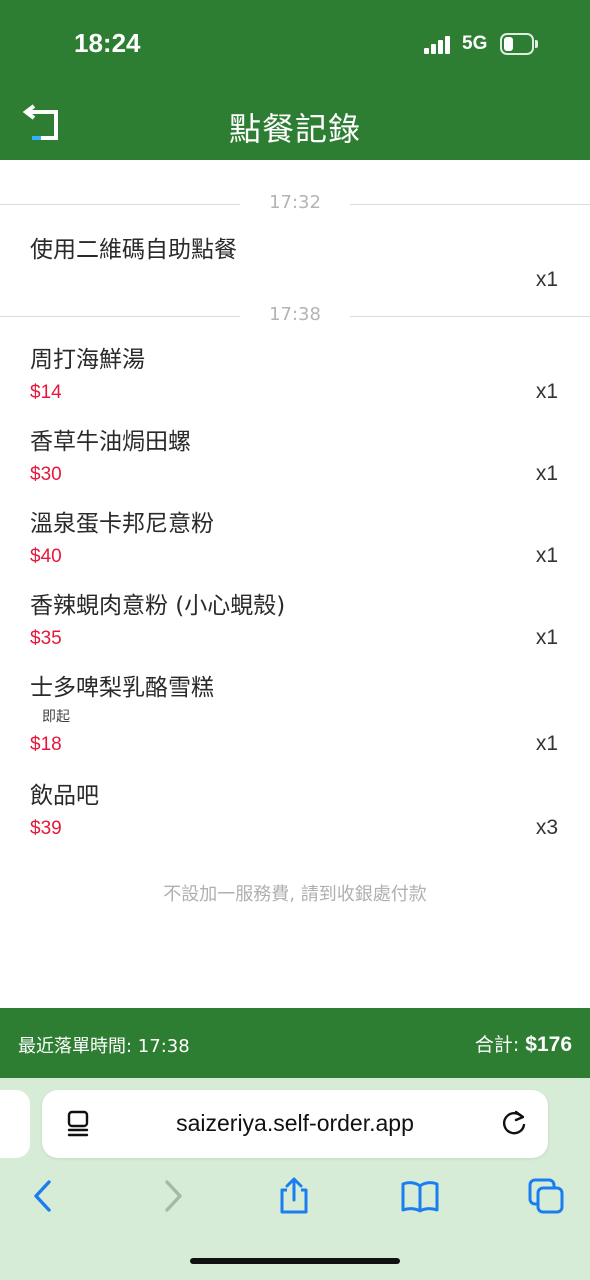 The image size is (590, 1280). What do you see at coordinates (46, 828) in the screenshot?
I see `item-price: $39` at bounding box center [46, 828].